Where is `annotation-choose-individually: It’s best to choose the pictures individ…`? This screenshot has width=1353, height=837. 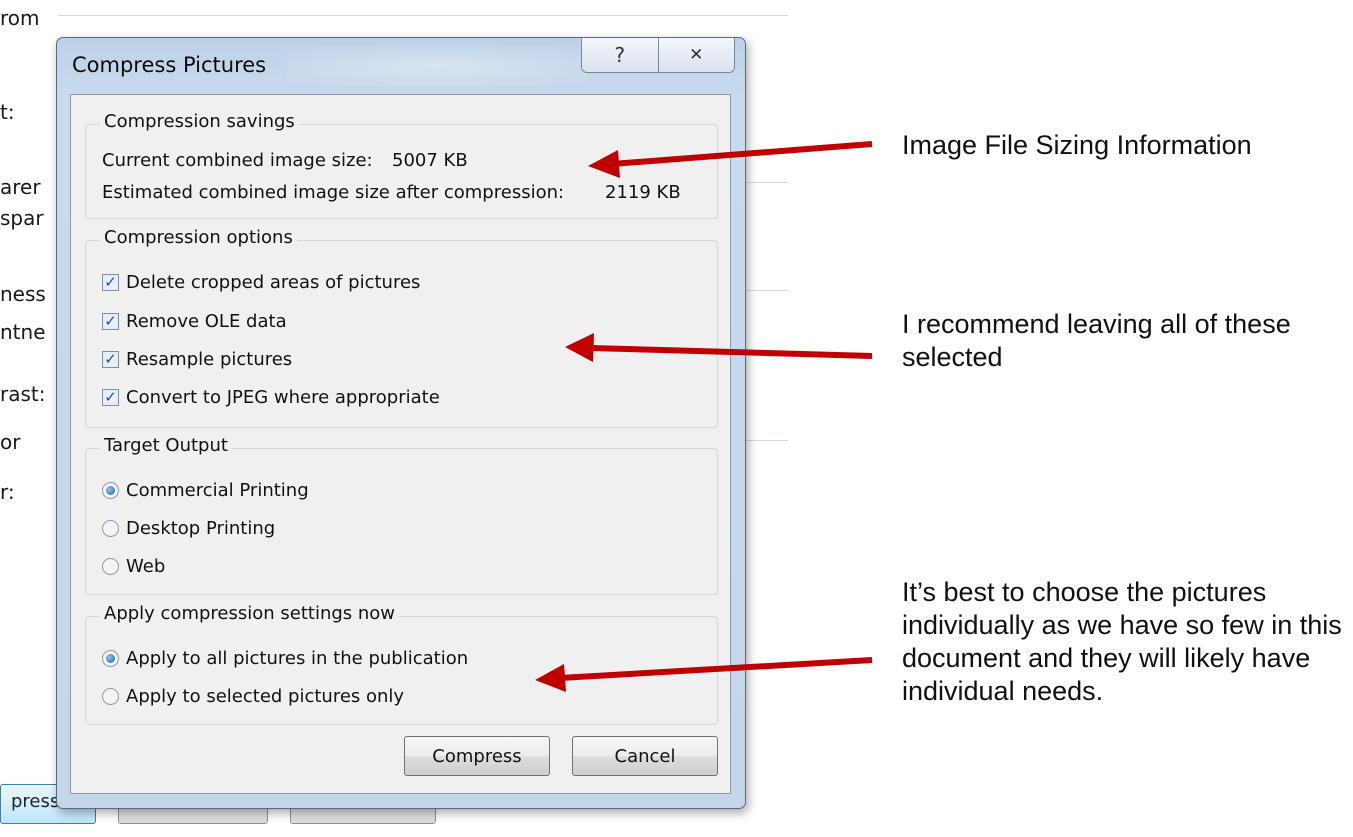 annotation-choose-individually: It’s best to choose the pictures individ… is located at coordinates (1122, 641).